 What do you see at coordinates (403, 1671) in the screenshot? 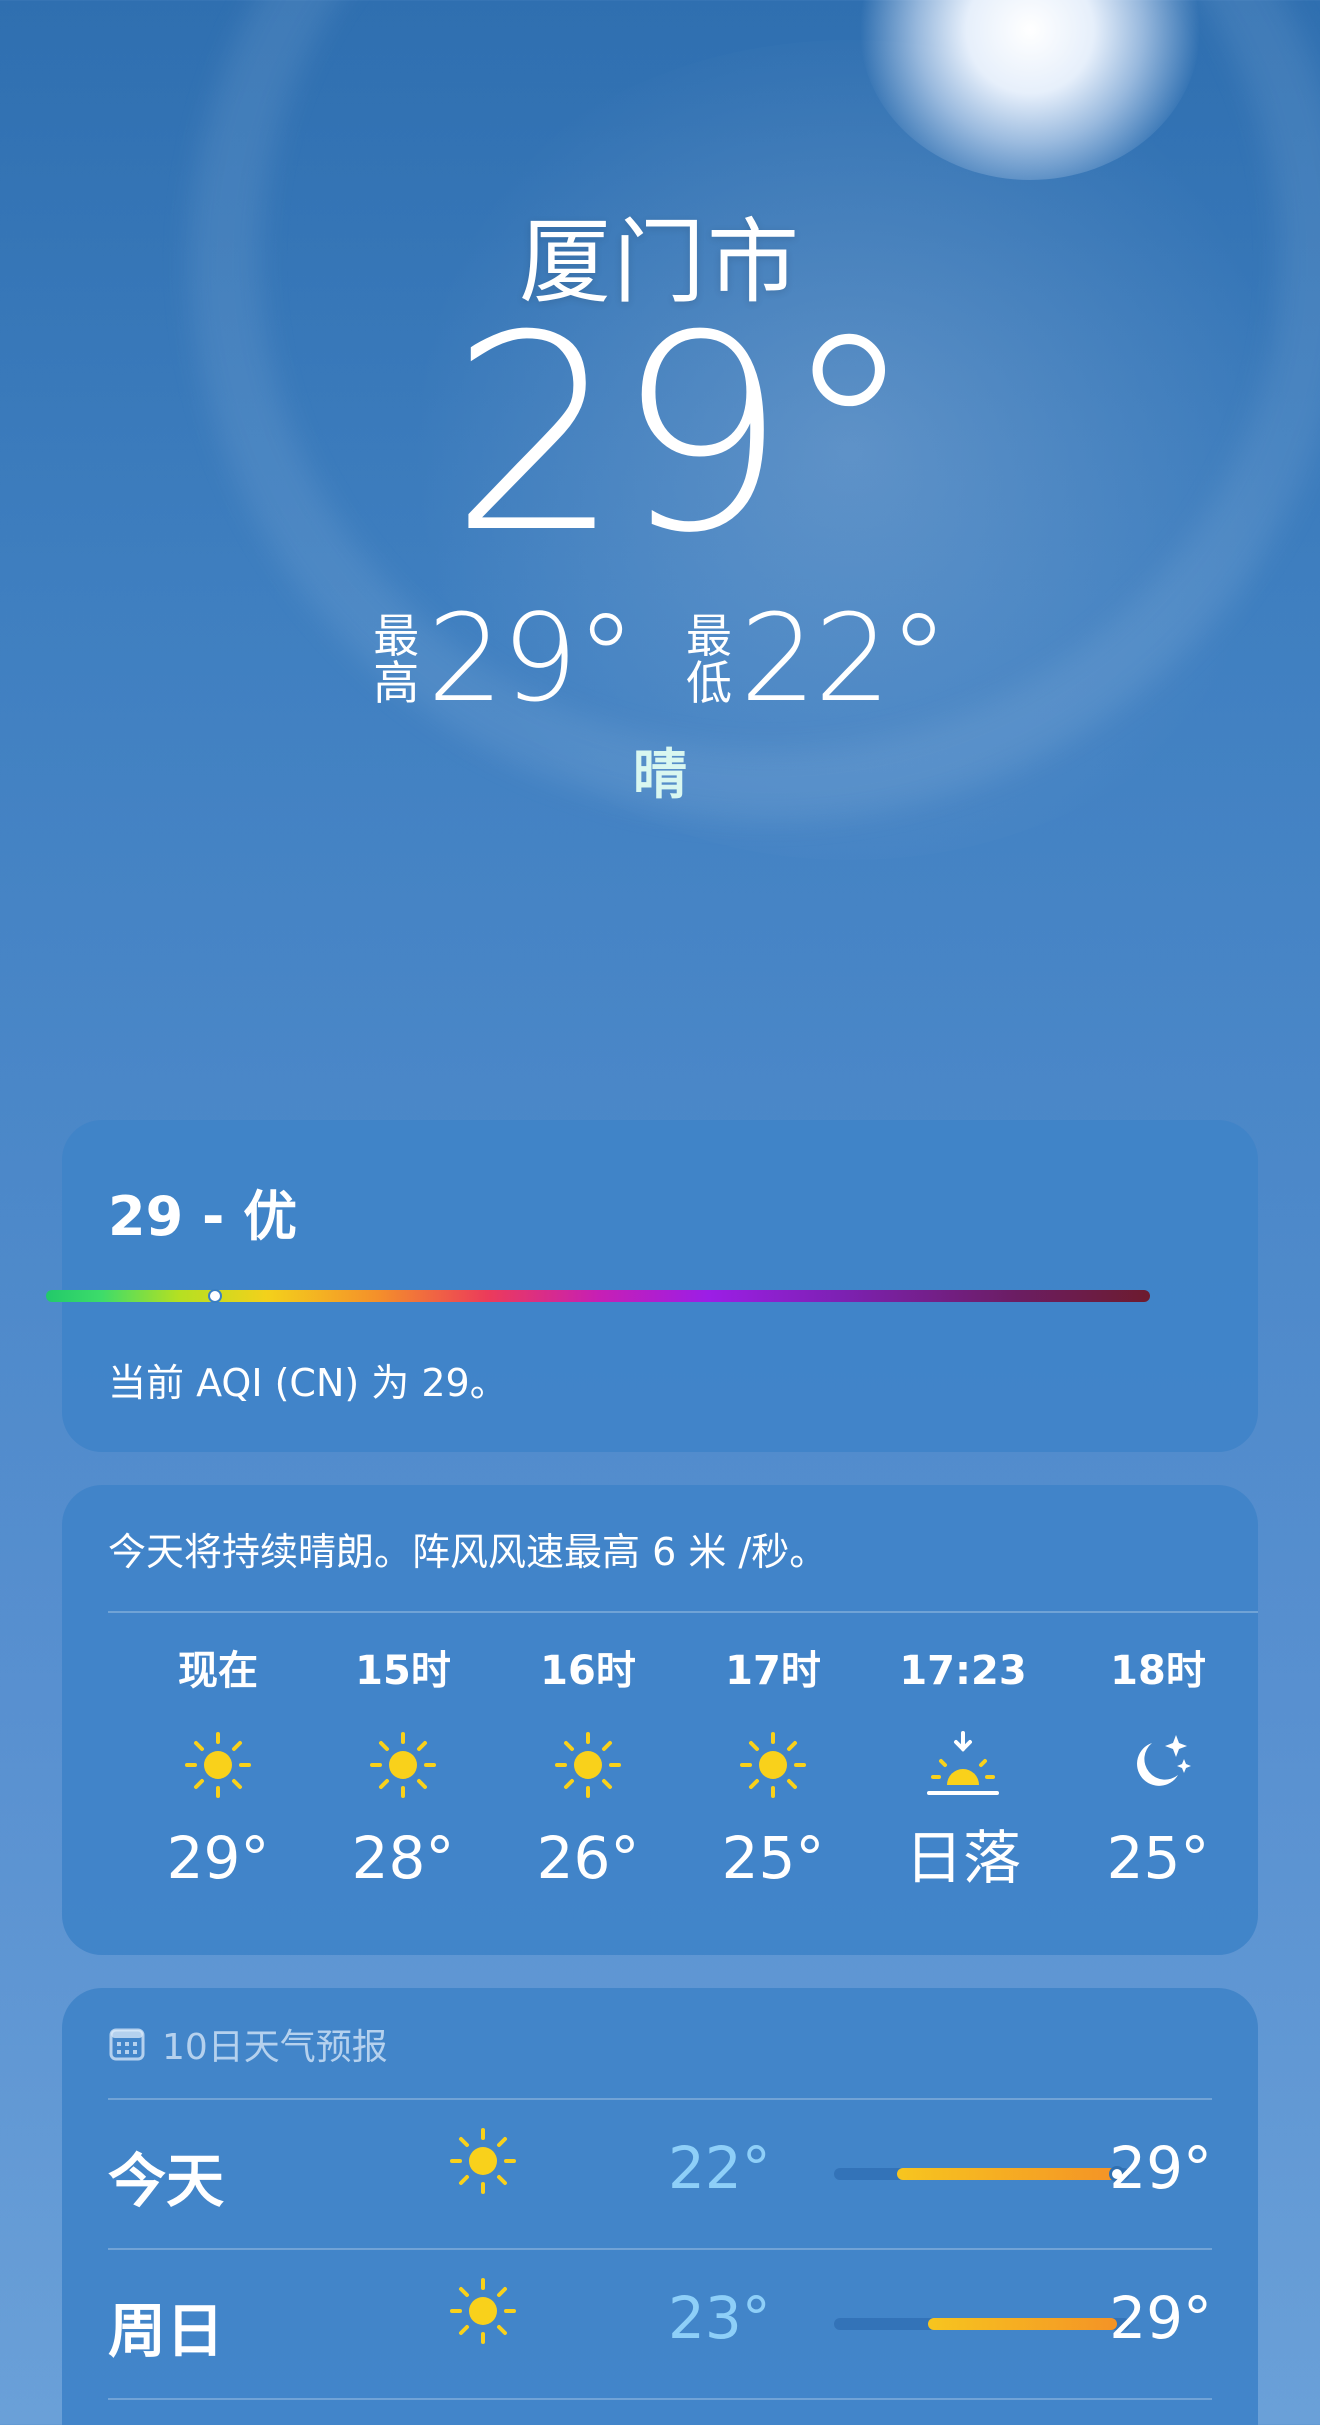
I see `hour-time: 15时` at bounding box center [403, 1671].